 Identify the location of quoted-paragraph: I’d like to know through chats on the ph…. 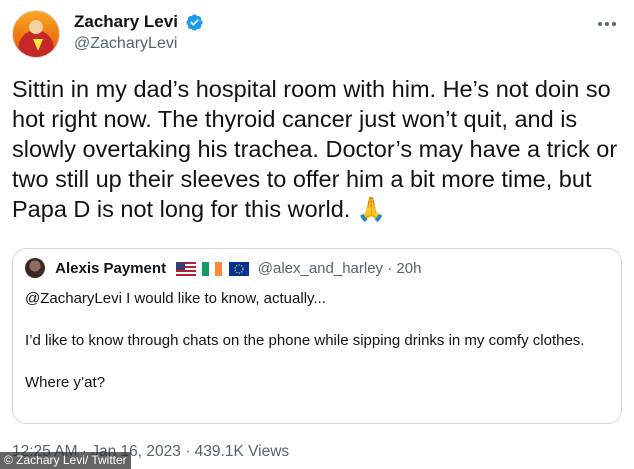
(305, 340).